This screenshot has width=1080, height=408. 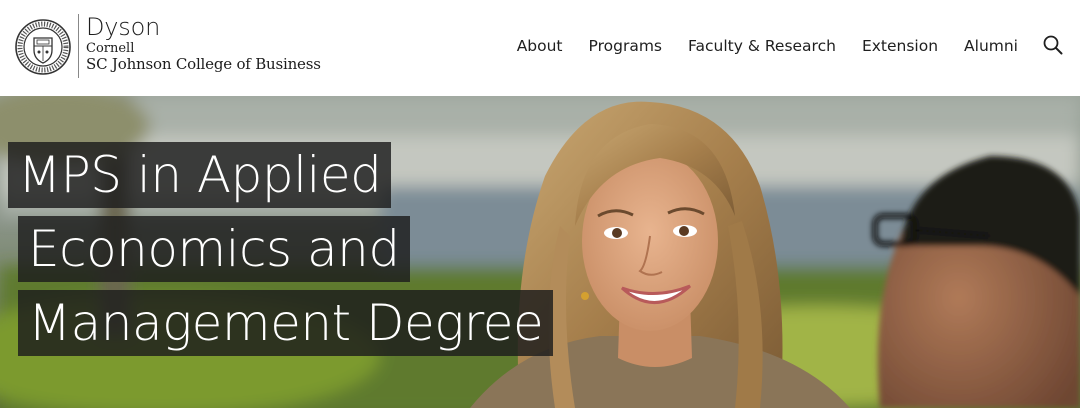 I want to click on nav-item-alumni: Alumni, so click(x=991, y=46).